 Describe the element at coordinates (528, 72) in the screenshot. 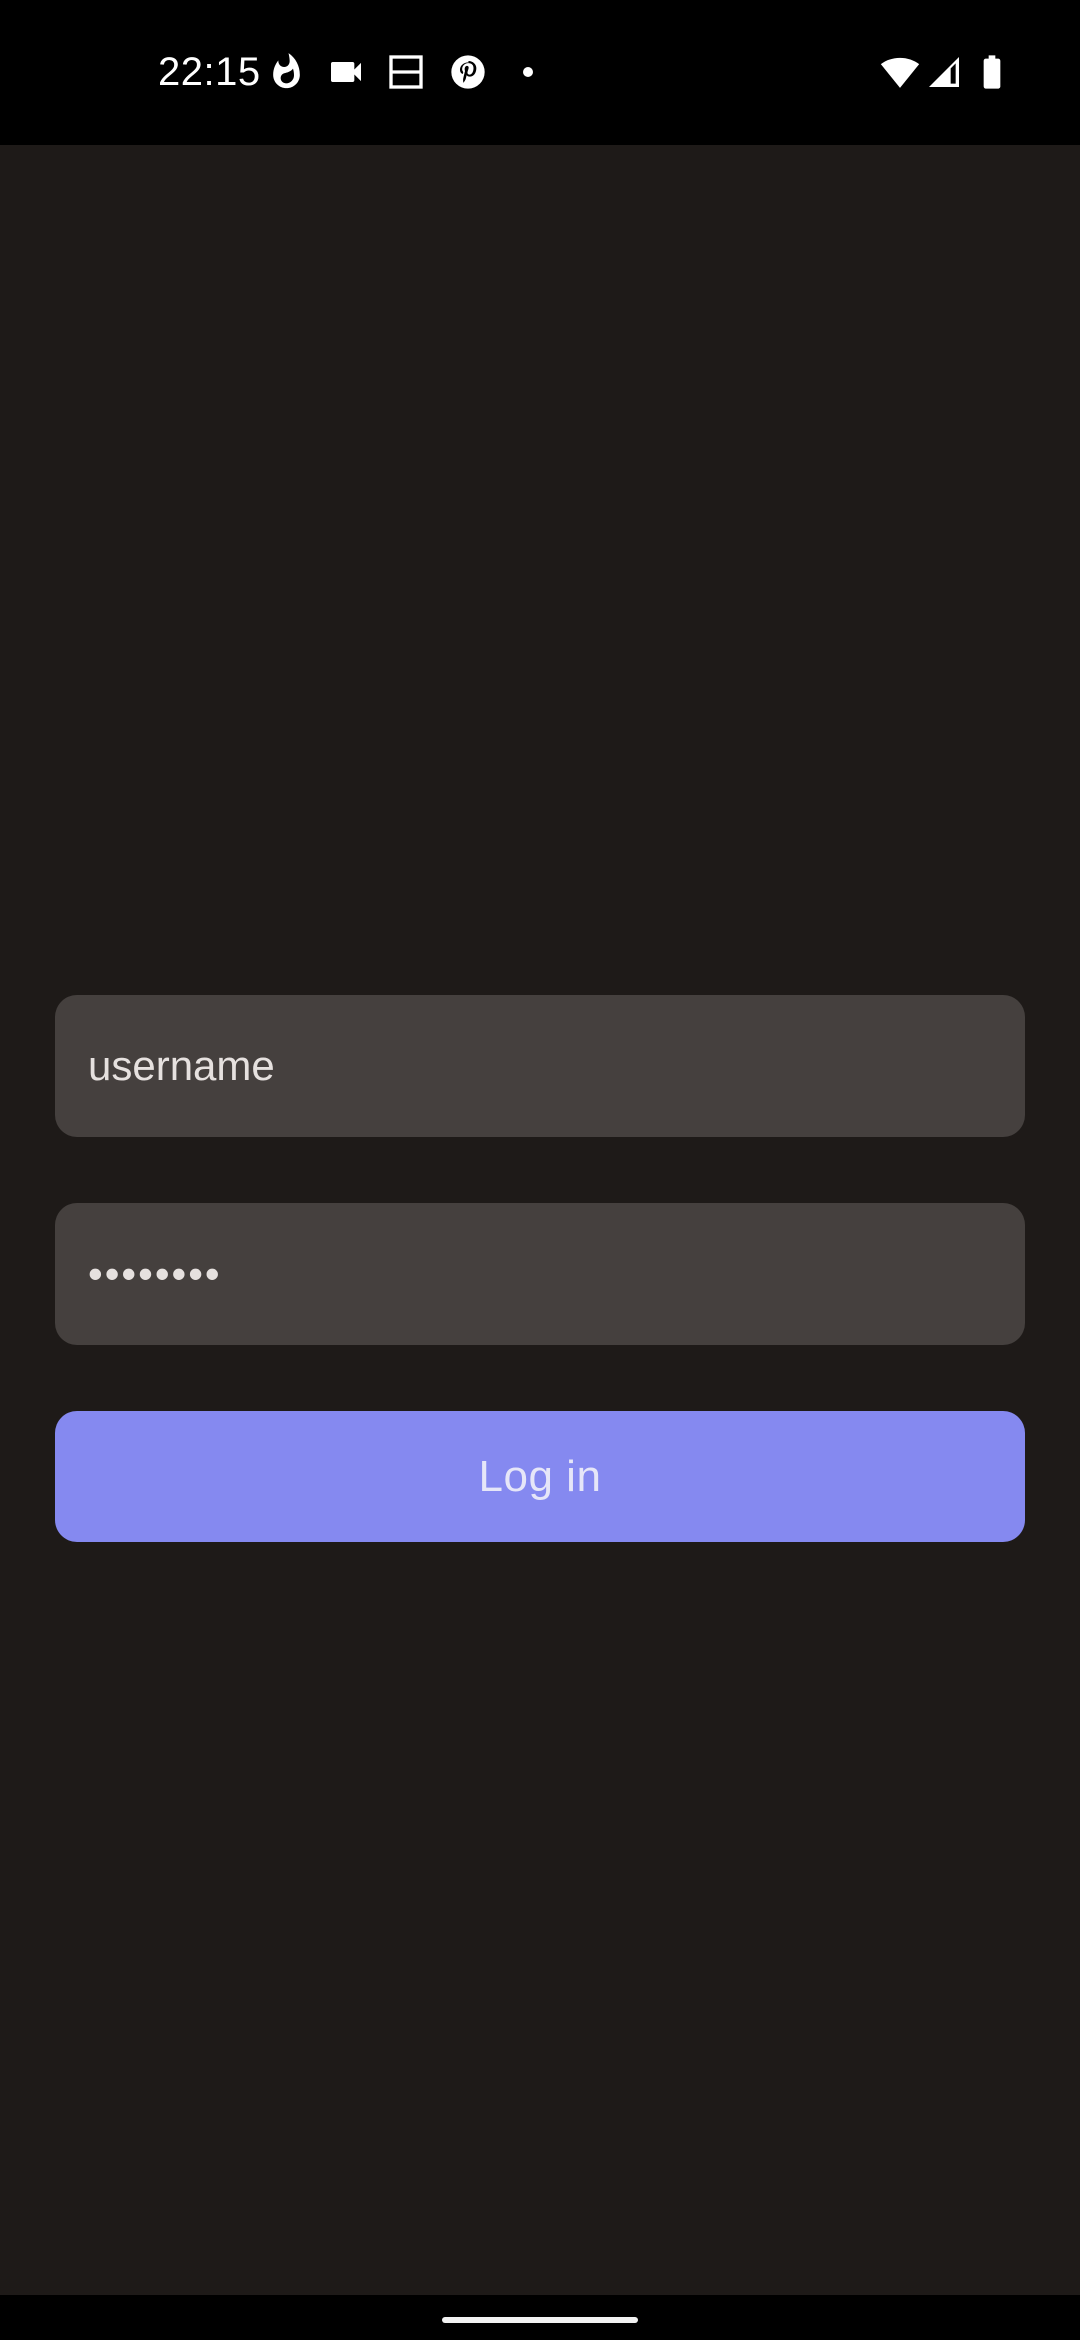

I see `notification-dot-icon` at that location.